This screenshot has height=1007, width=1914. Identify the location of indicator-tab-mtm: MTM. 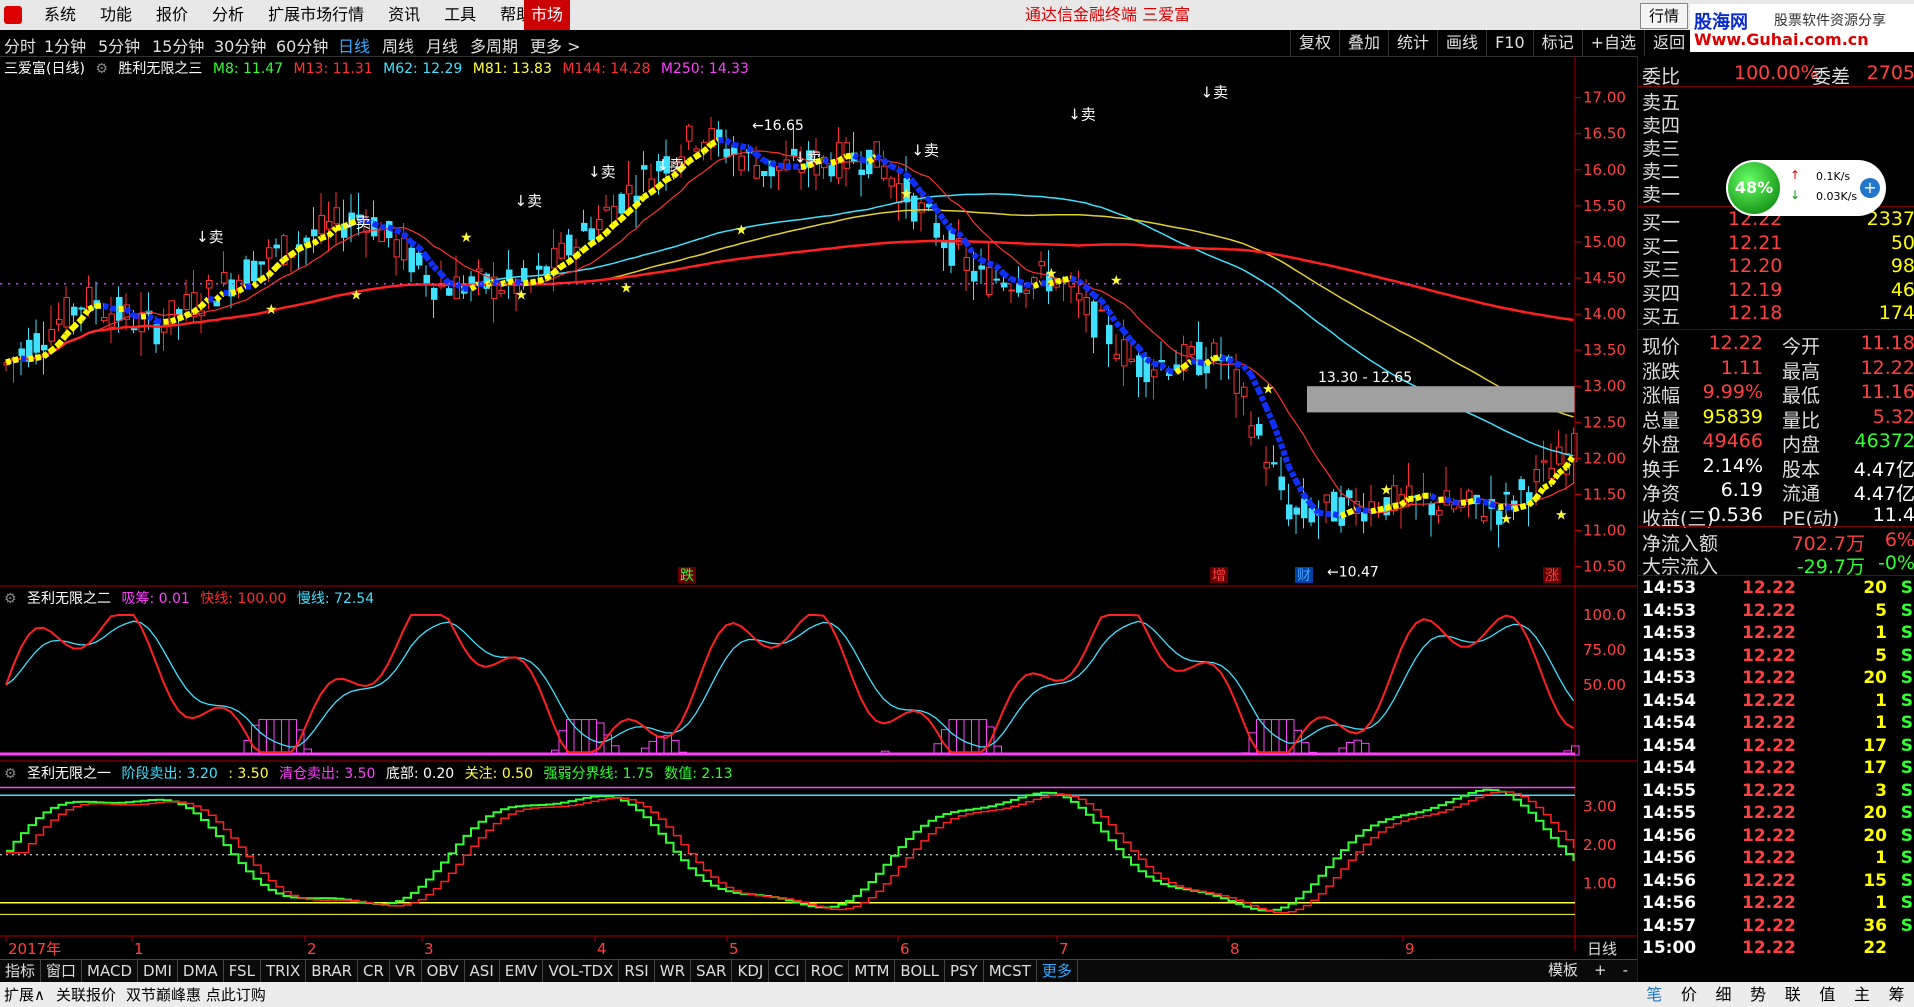
(872, 971).